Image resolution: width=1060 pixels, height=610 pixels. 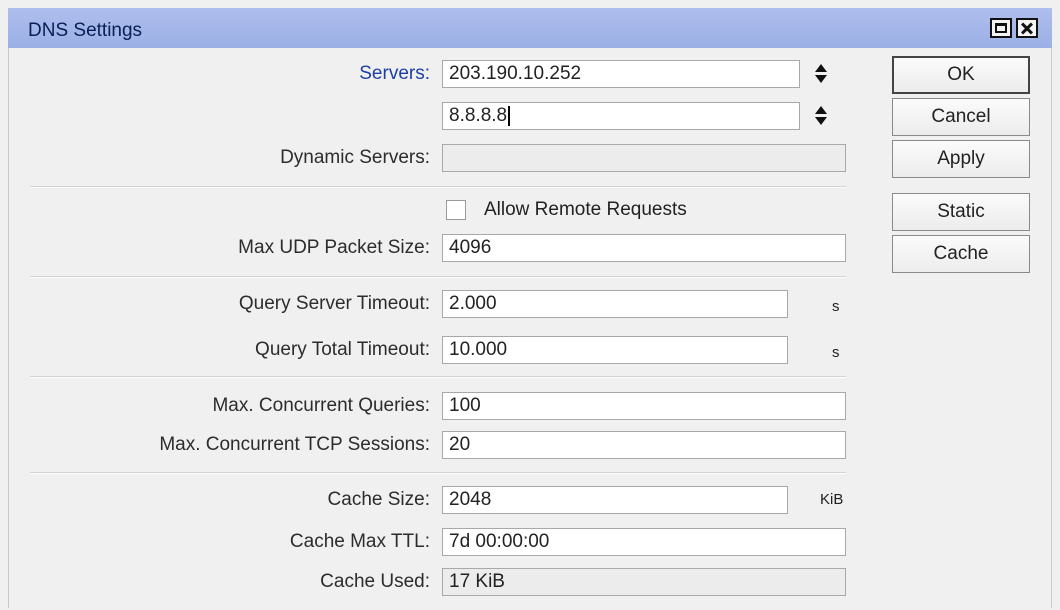 I want to click on cache-size-unit: KiB, so click(x=832, y=499).